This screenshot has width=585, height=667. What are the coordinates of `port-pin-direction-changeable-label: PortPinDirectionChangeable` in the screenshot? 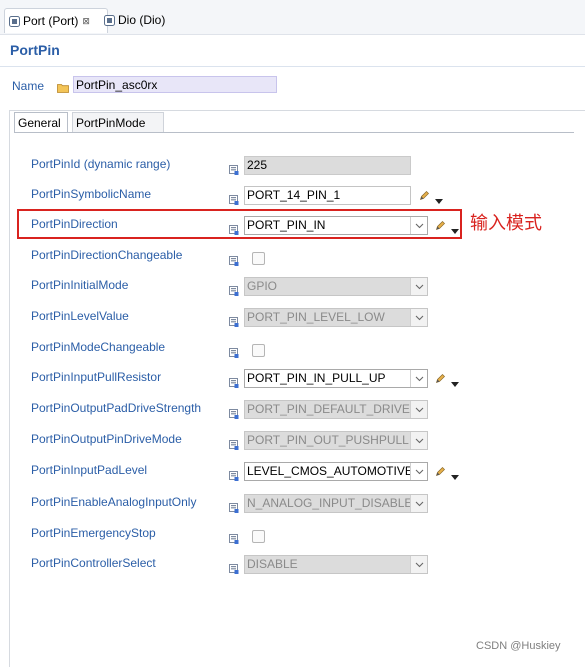 It's located at (107, 255).